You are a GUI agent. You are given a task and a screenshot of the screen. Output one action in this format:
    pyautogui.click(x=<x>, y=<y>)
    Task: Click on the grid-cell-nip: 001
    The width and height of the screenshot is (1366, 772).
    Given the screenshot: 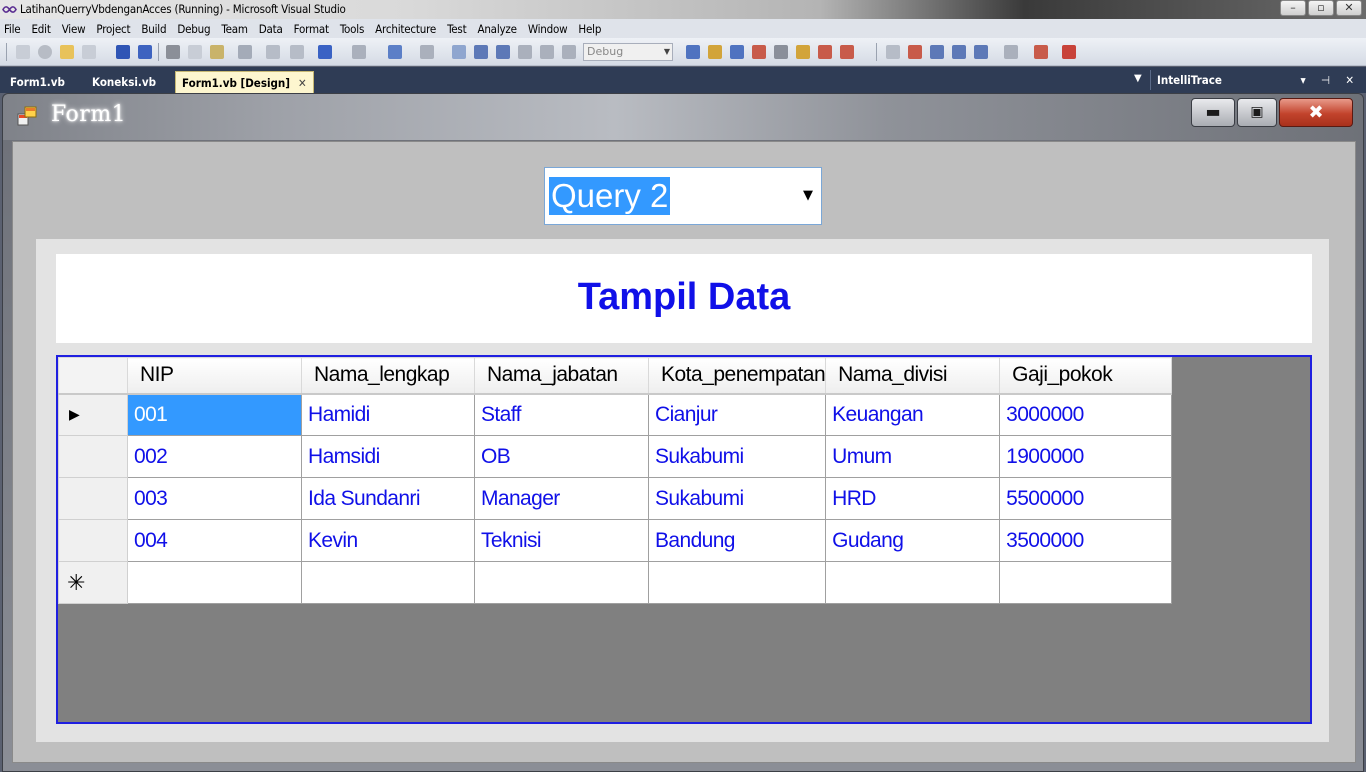 What is the action you would take?
    pyautogui.click(x=214, y=414)
    